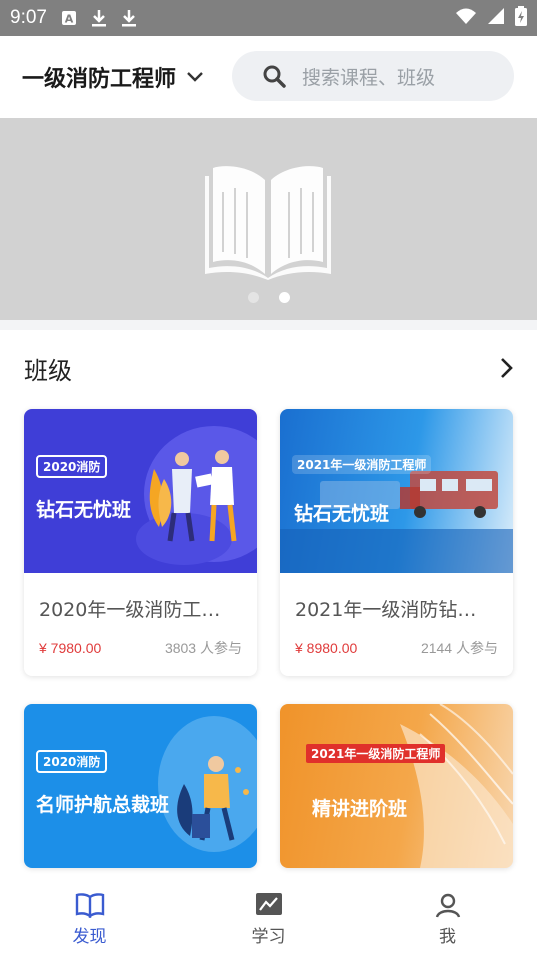  Describe the element at coordinates (447, 905) in the screenshot. I see `user-icon` at that location.